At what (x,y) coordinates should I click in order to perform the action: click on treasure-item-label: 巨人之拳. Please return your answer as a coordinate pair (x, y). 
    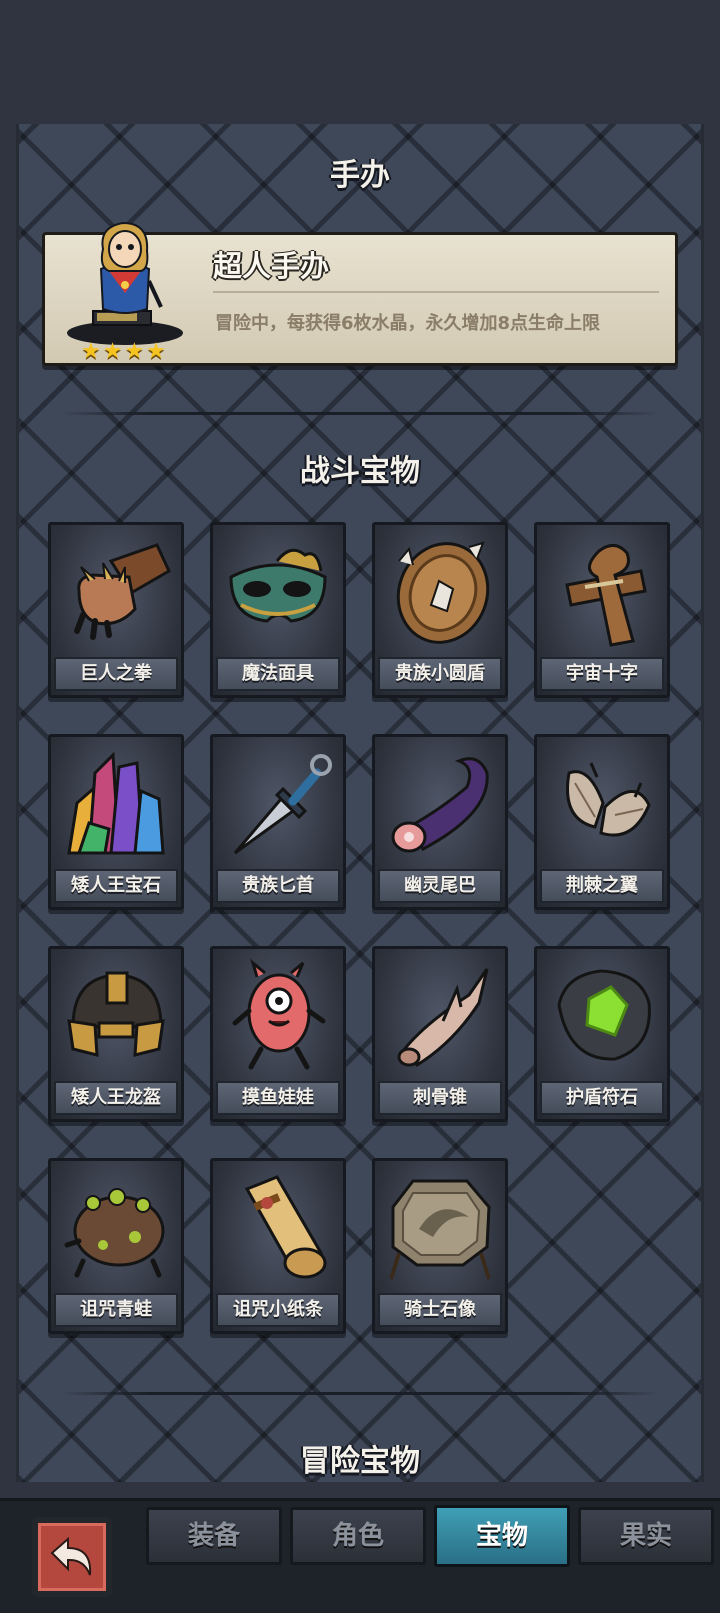
    Looking at the image, I should click on (116, 674).